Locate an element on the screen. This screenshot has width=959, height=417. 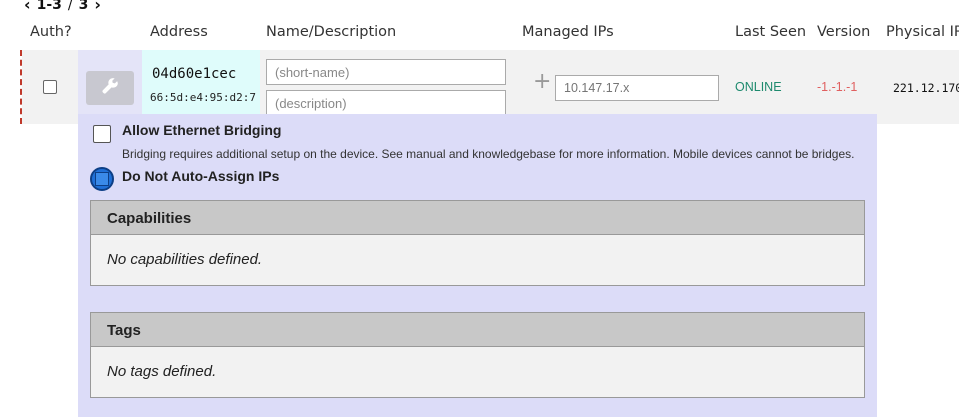
chevron-right-icon: › is located at coordinates (97, 6).